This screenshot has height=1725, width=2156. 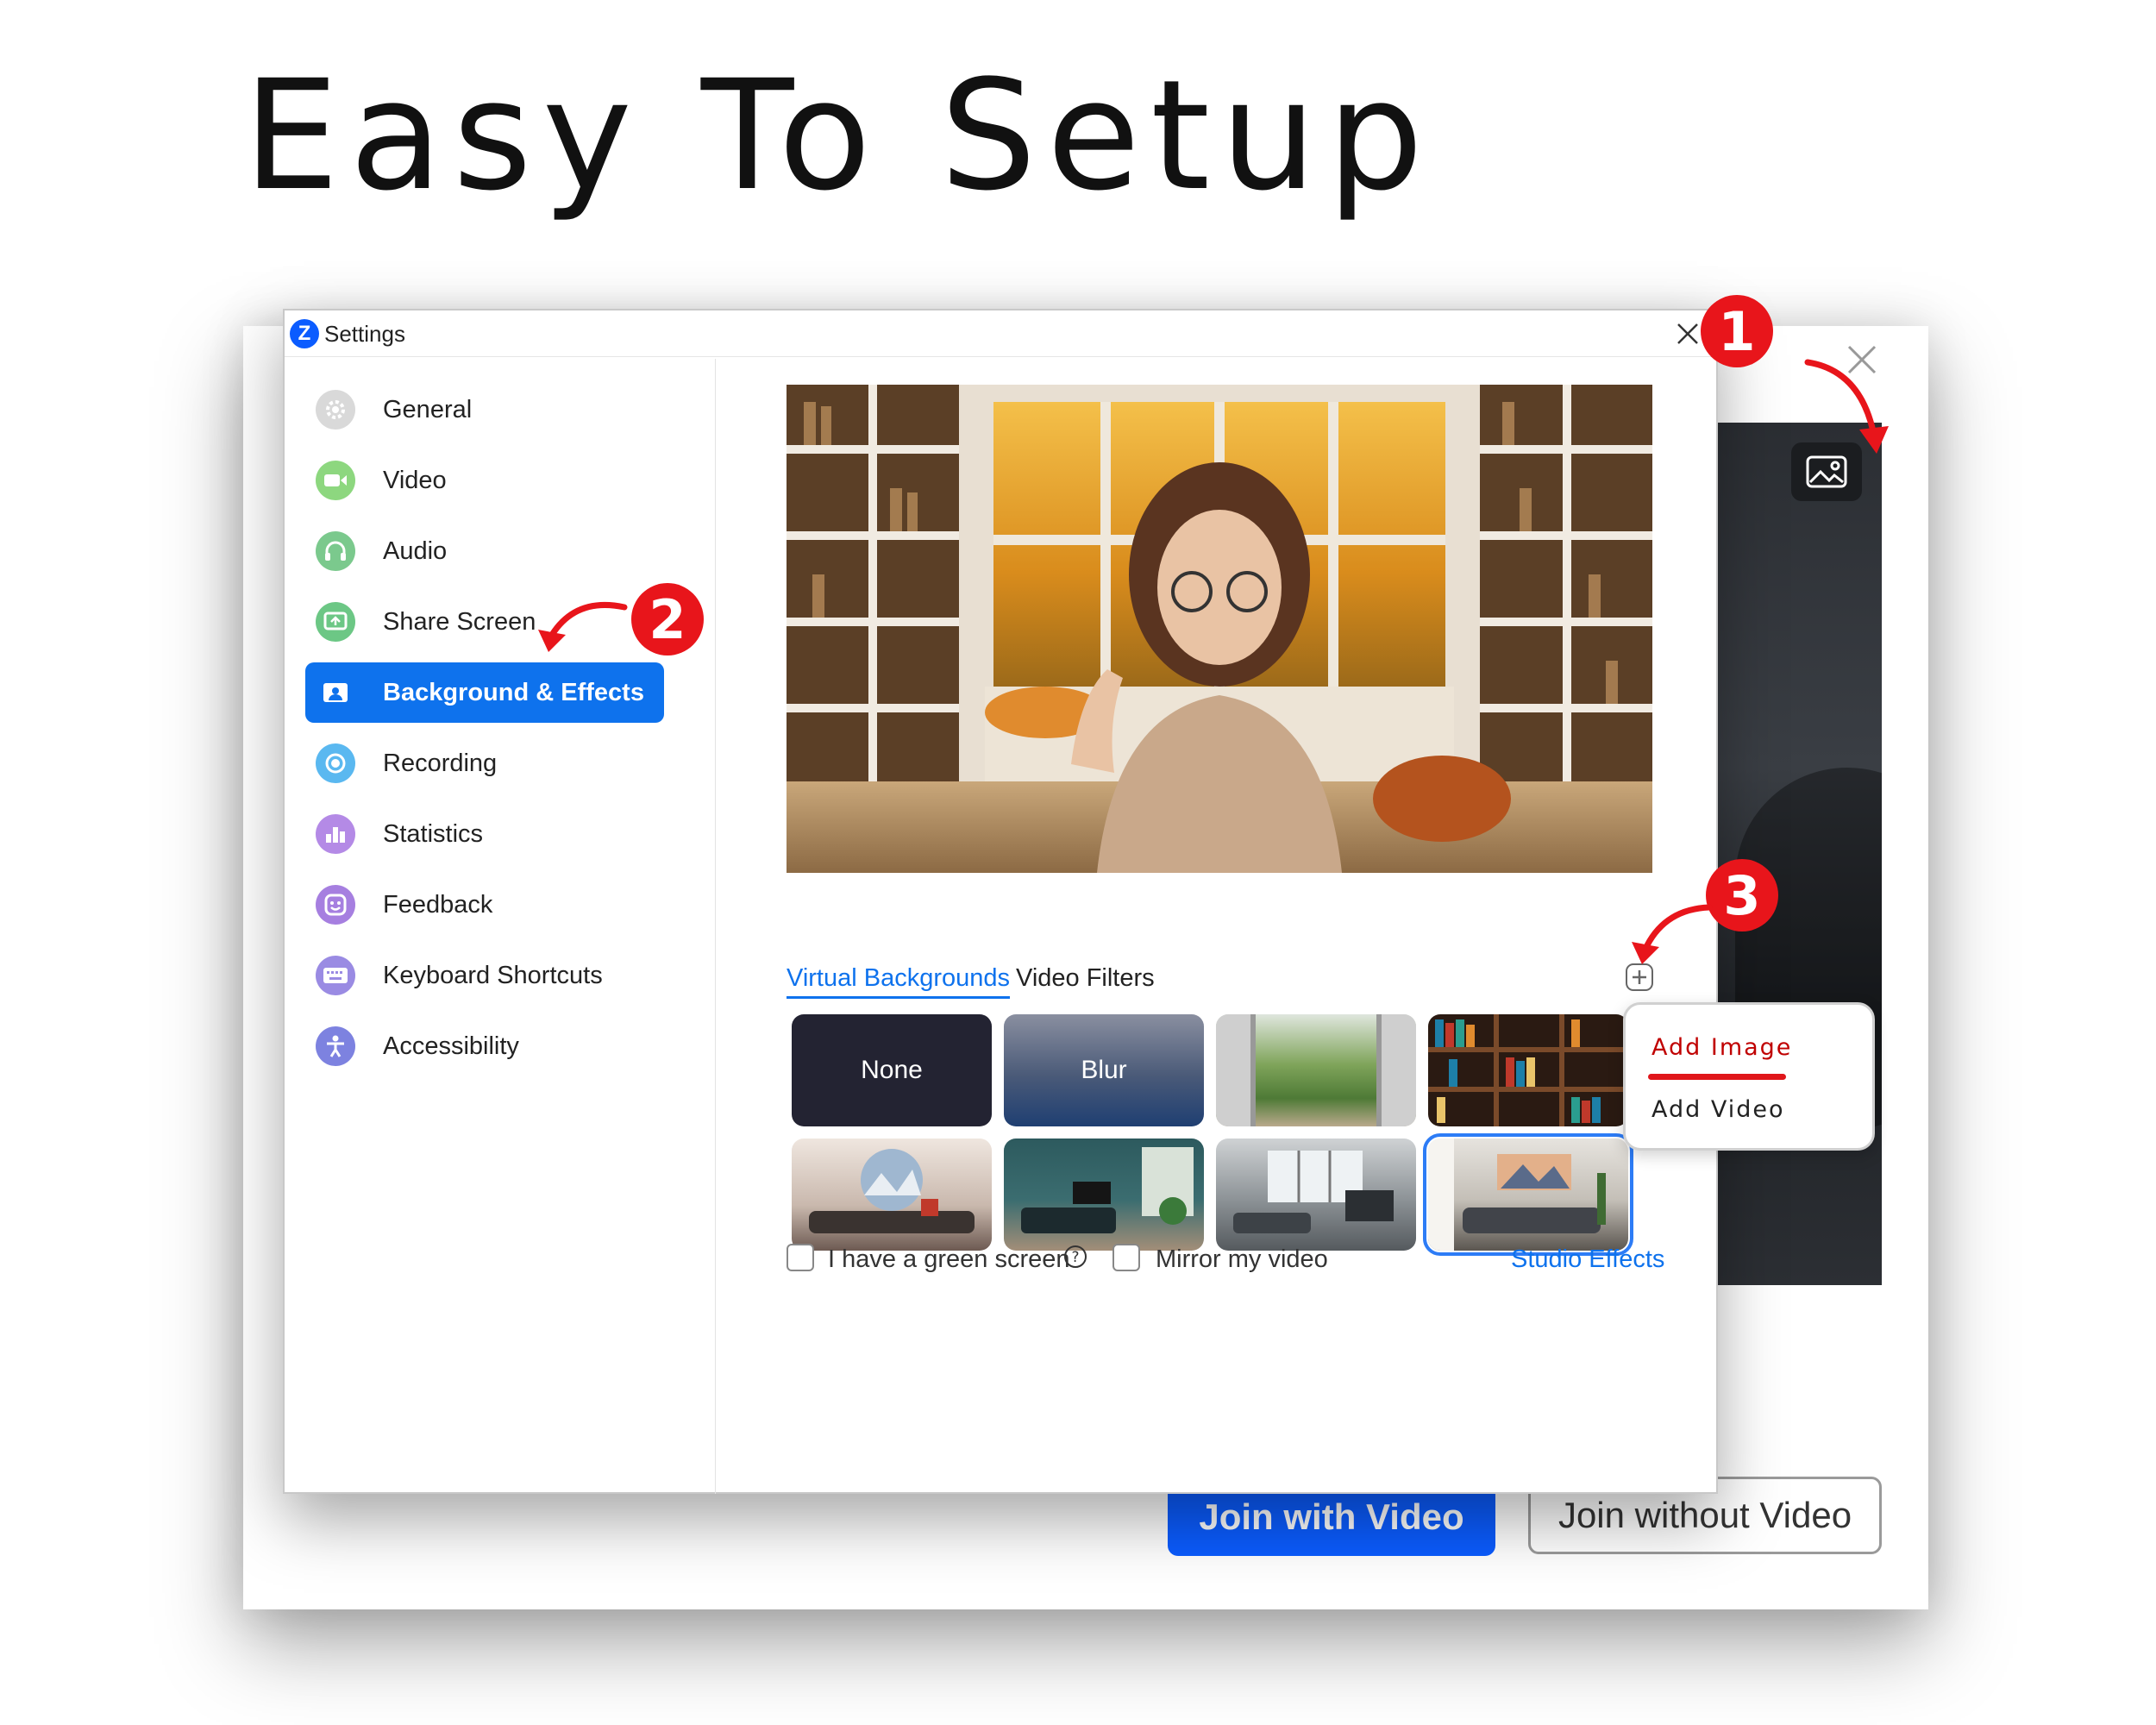 I want to click on window-title: Settings, so click(x=364, y=334).